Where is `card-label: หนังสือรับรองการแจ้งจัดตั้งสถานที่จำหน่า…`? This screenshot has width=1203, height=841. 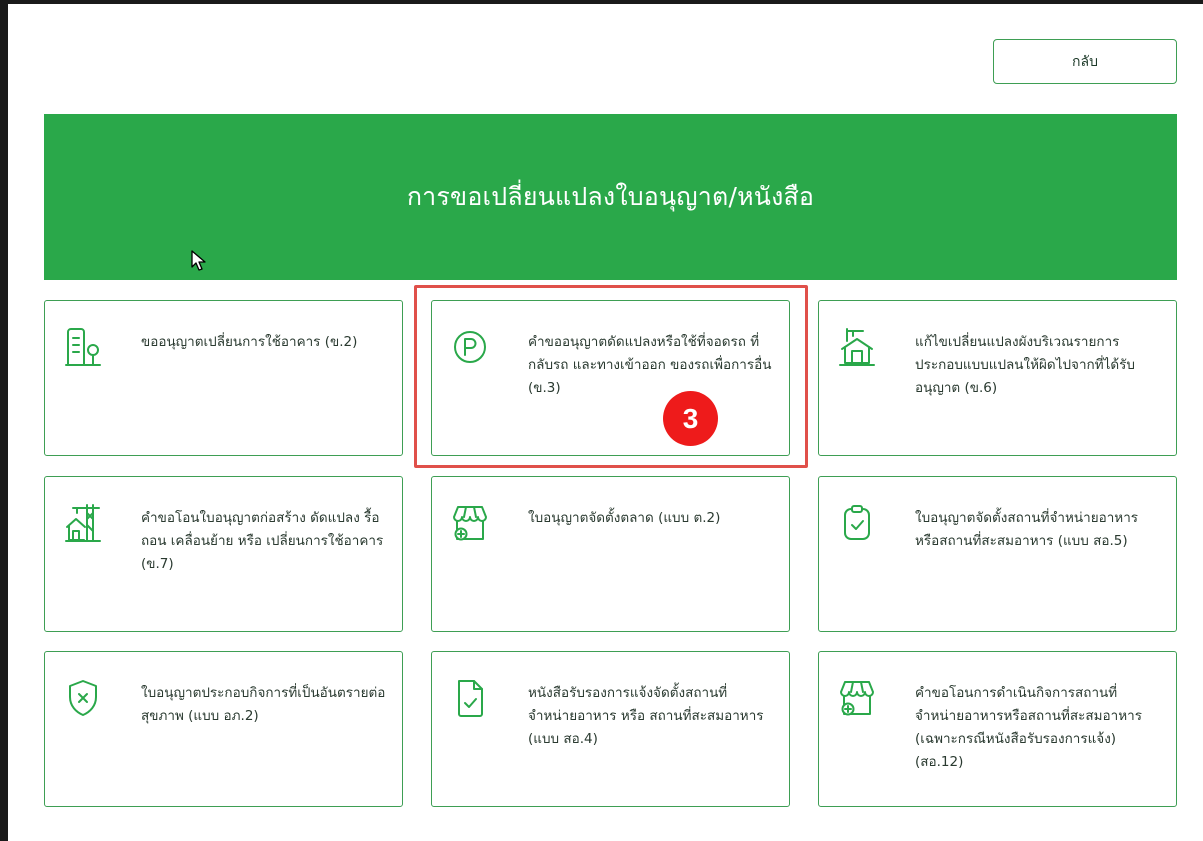 card-label: หนังสือรับรองการแจ้งจัดตั้งสถานที่จำหน่า… is located at coordinates (646, 716).